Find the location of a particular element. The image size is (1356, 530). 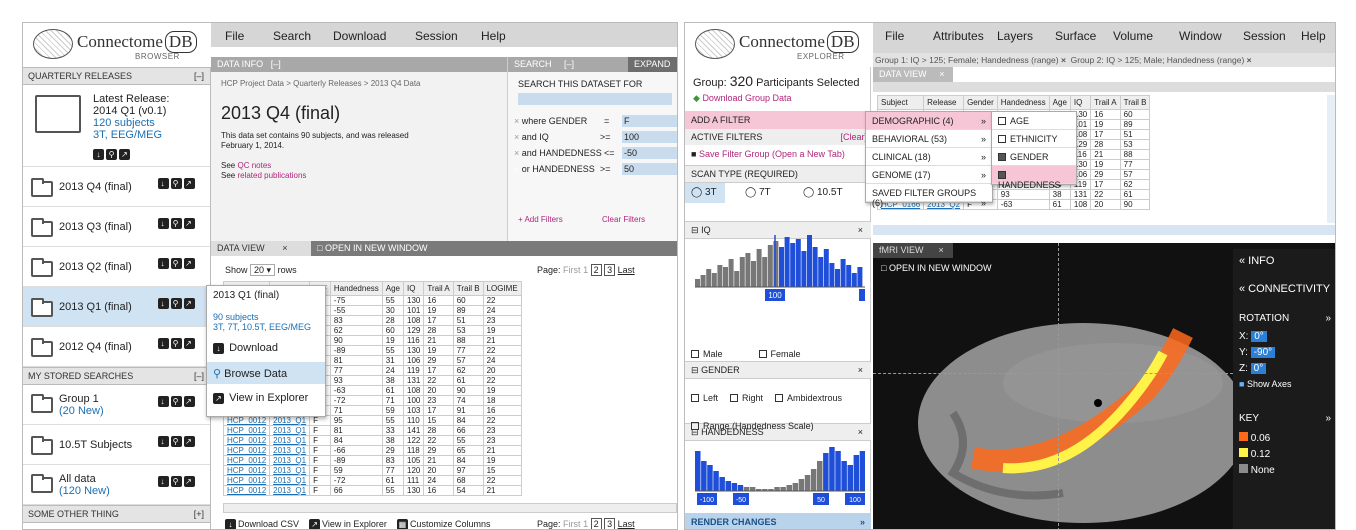

data-info-tab: DATA INFO is located at coordinates (240, 64).